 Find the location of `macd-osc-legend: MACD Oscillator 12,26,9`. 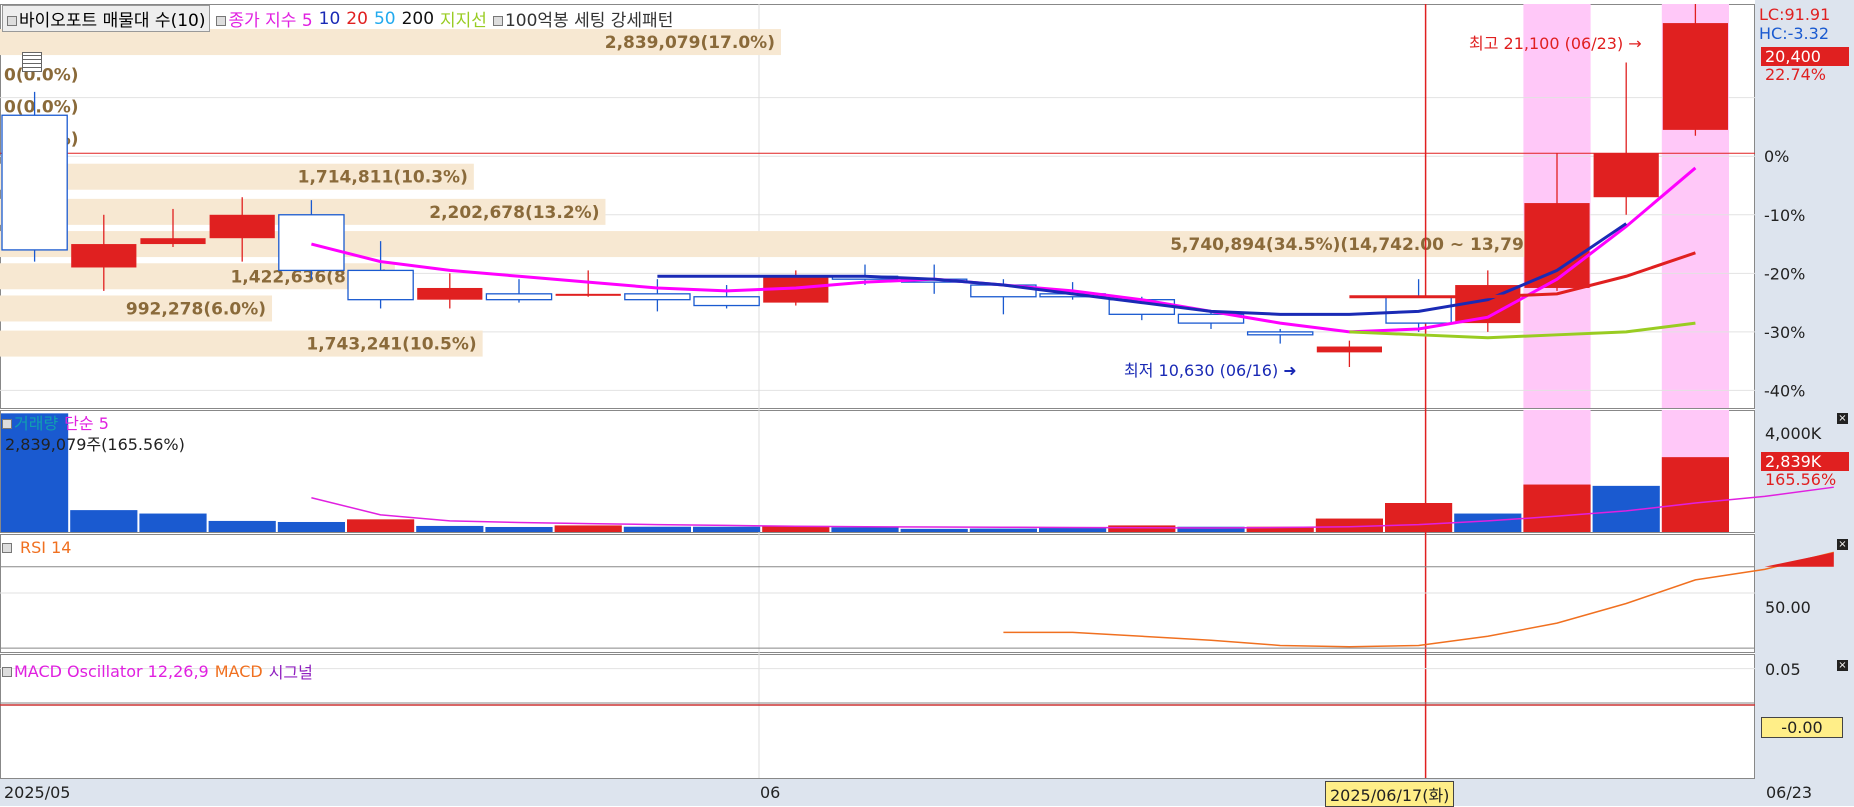

macd-osc-legend: MACD Oscillator 12,26,9 is located at coordinates (105, 671).